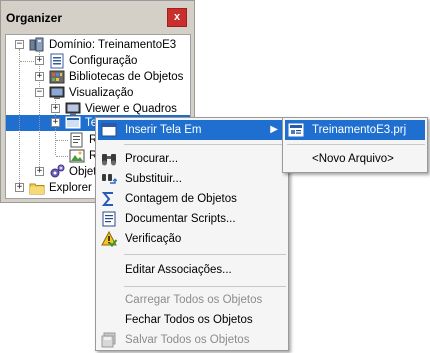  I want to click on tree-item-bibliotecas: + Bibliotecas de Objetos, so click(98, 77).